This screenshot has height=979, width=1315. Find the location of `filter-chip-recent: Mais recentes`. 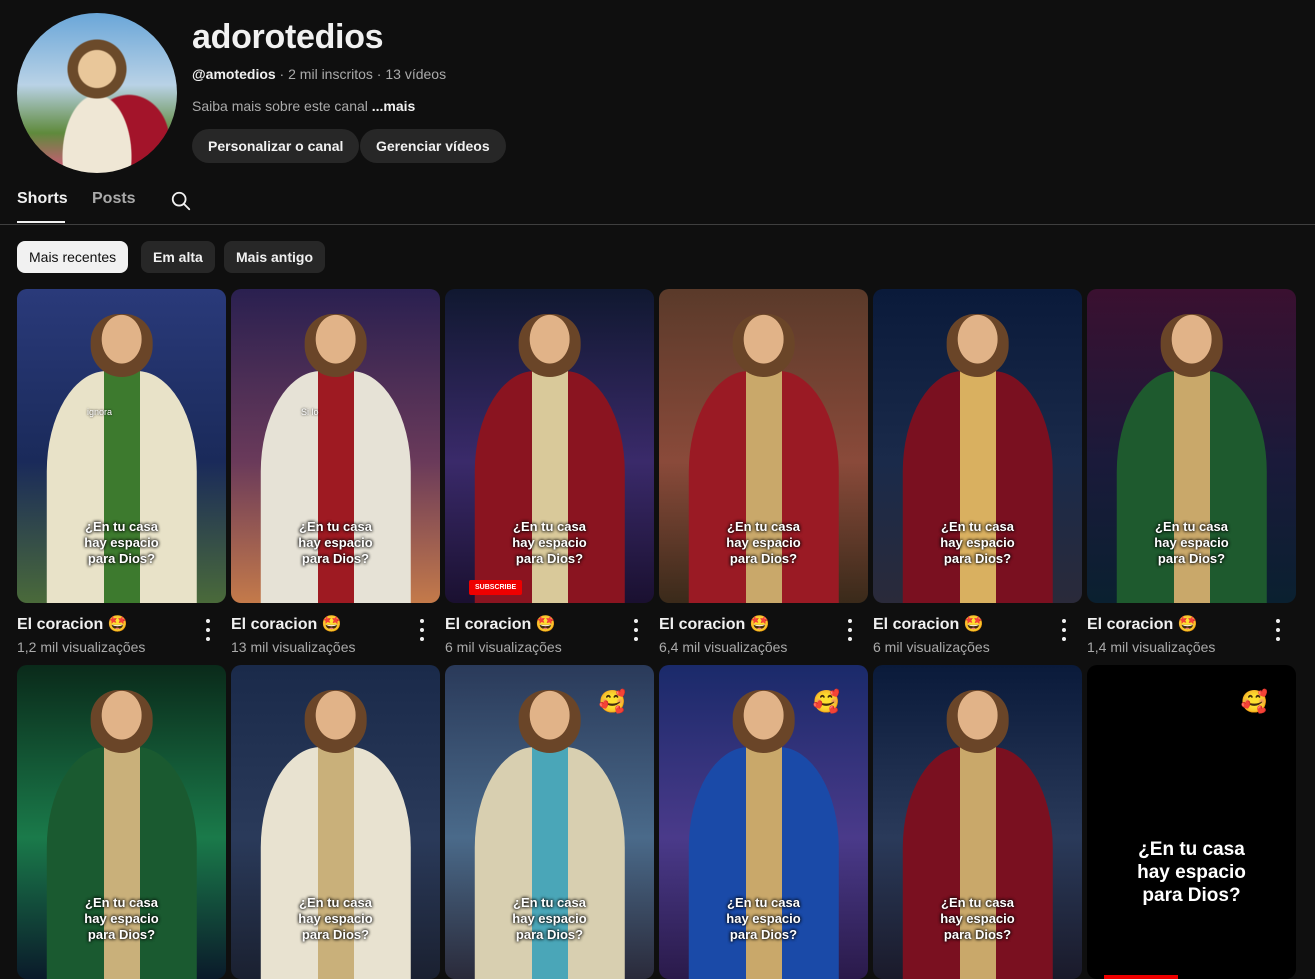

filter-chip-recent: Mais recentes is located at coordinates (73, 257).